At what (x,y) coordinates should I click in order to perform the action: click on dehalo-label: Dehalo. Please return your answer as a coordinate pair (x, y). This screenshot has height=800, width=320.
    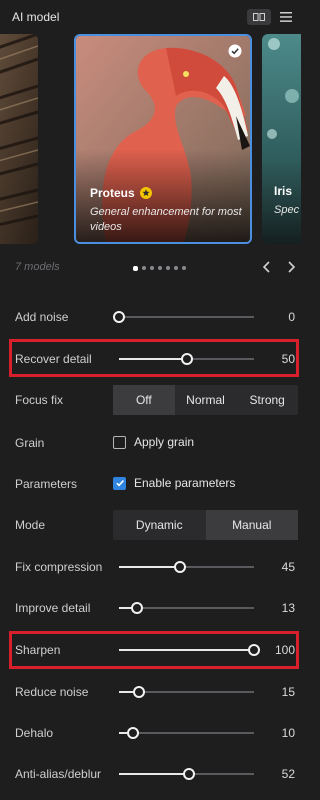
    Looking at the image, I should click on (34, 733).